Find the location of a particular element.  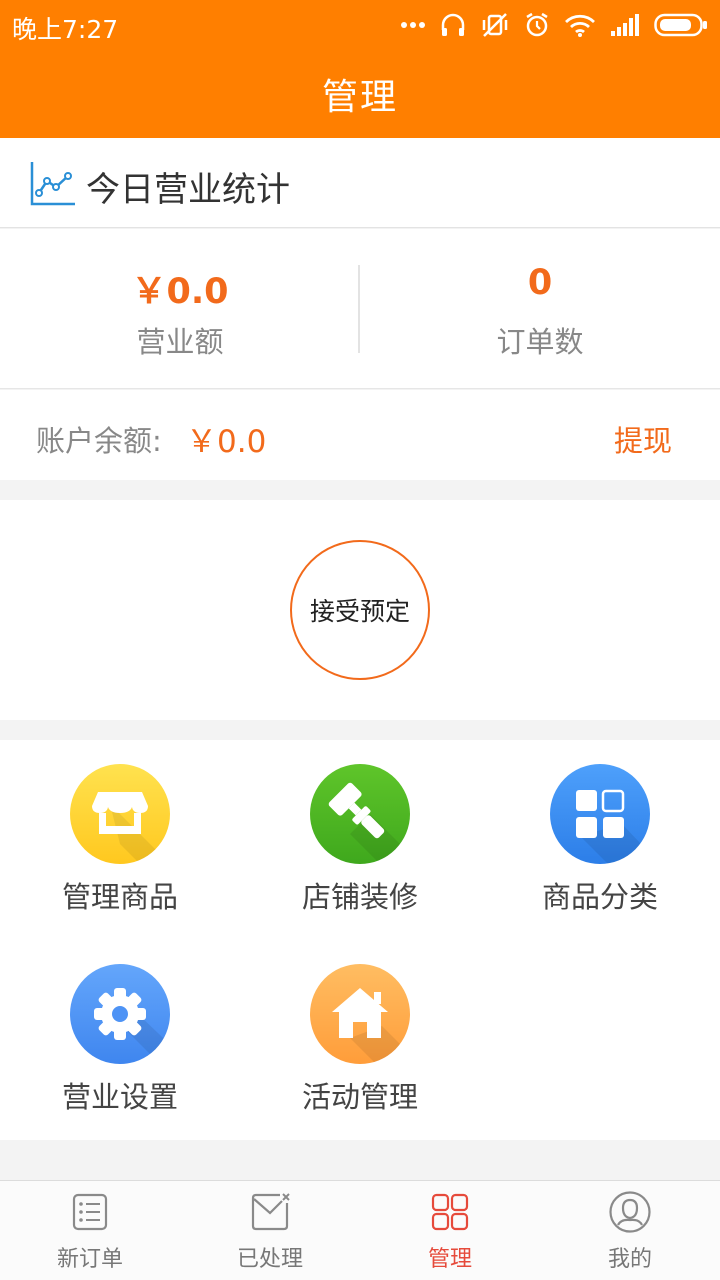

balance-row: 账户余额: ￥0.0 提现 is located at coordinates (360, 435).